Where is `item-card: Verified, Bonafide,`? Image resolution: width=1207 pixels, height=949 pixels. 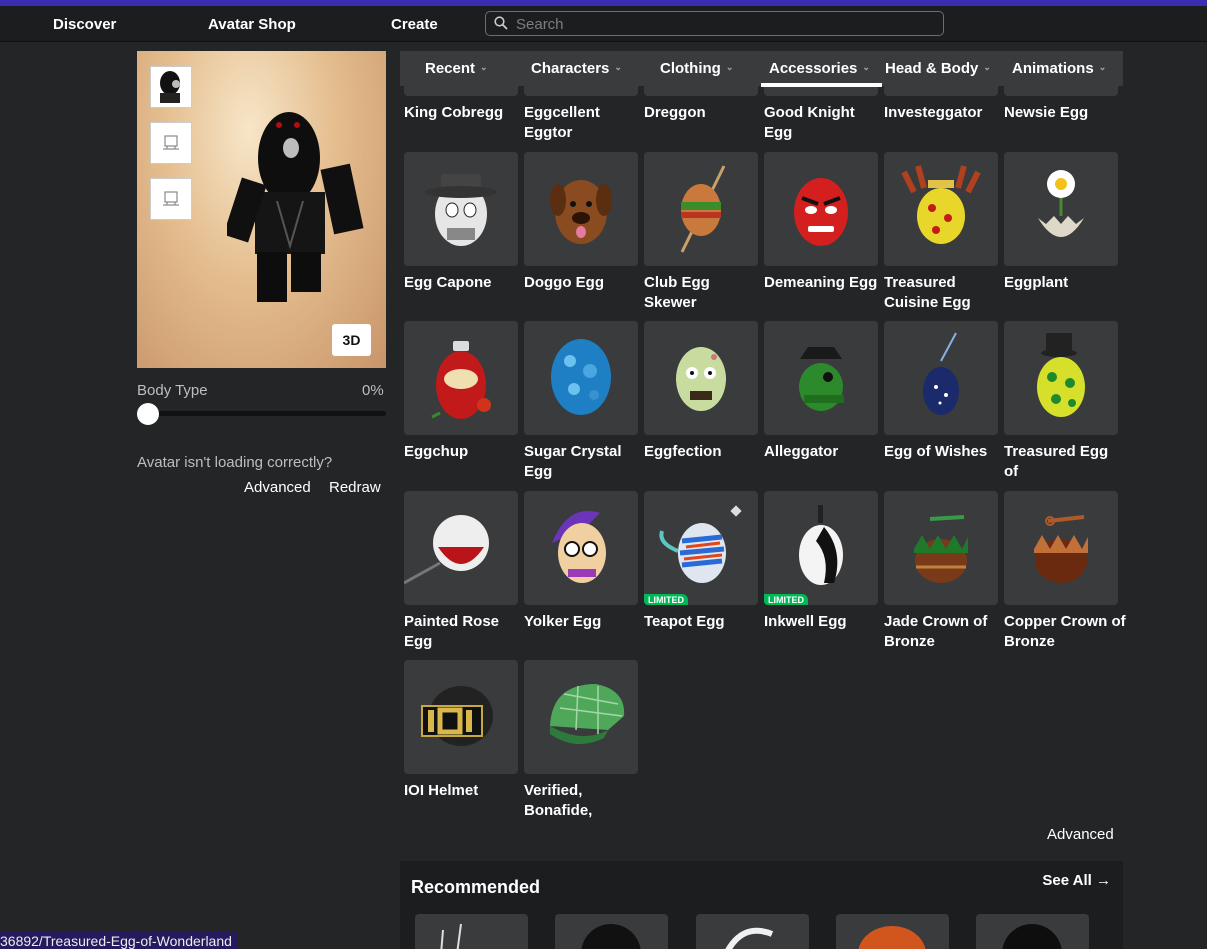 item-card: Verified, Bonafide, is located at coordinates (581, 740).